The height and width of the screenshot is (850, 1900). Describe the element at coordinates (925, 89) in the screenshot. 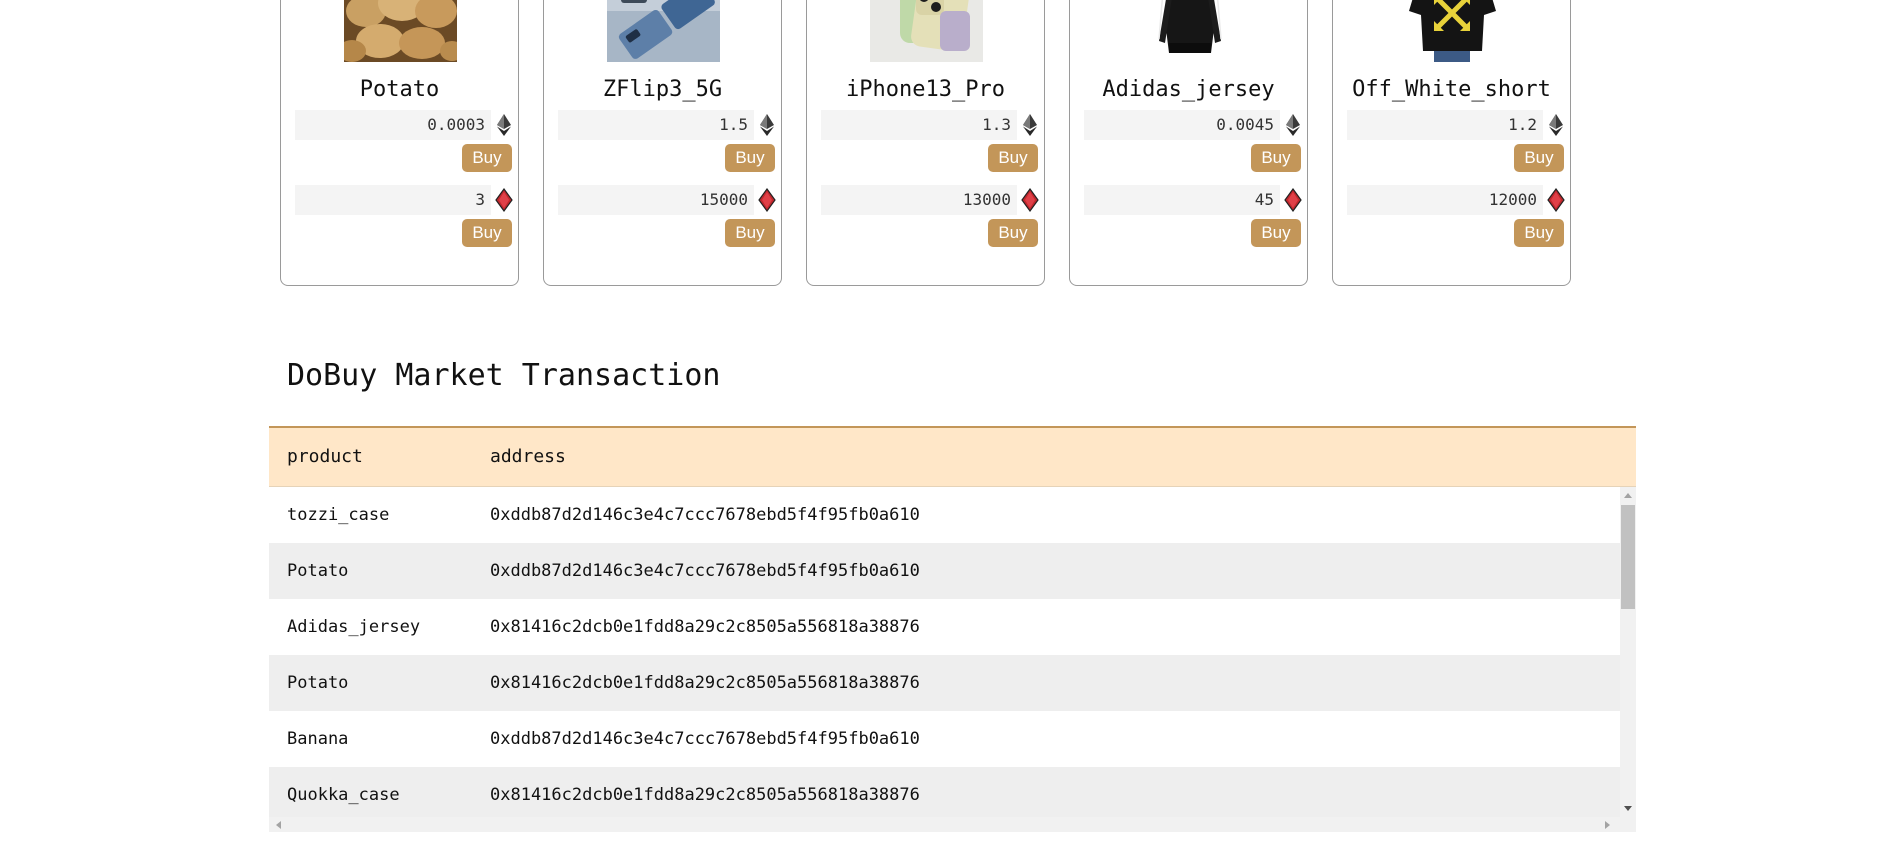

I see `product-name: iPhone13_Pro` at that location.